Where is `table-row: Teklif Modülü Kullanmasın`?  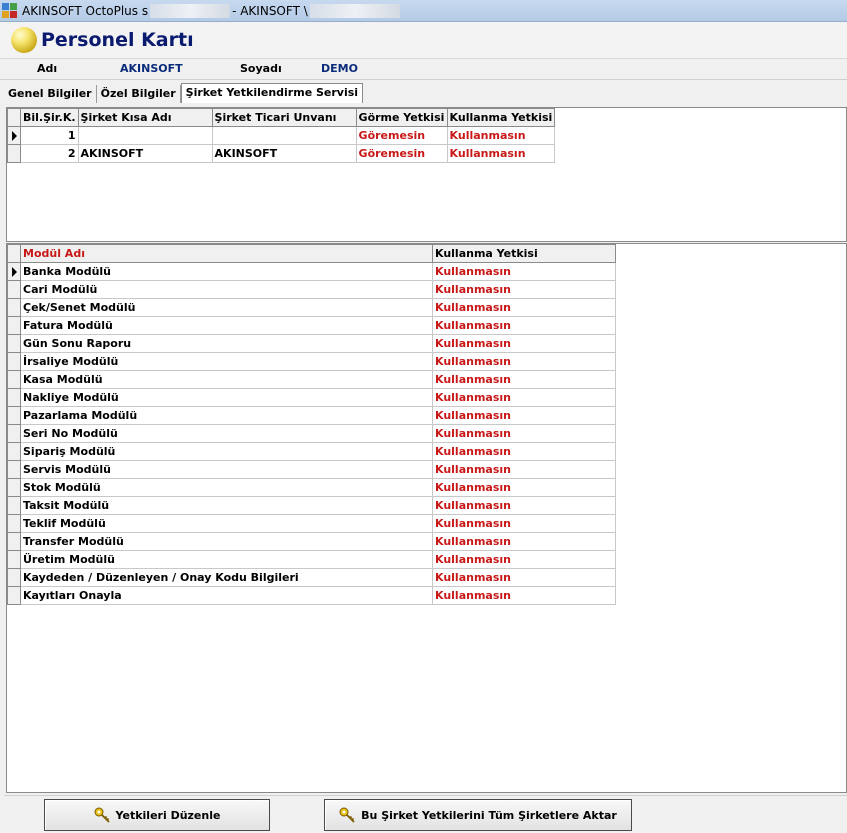 table-row: Teklif Modülü Kullanmasın is located at coordinates (311, 523).